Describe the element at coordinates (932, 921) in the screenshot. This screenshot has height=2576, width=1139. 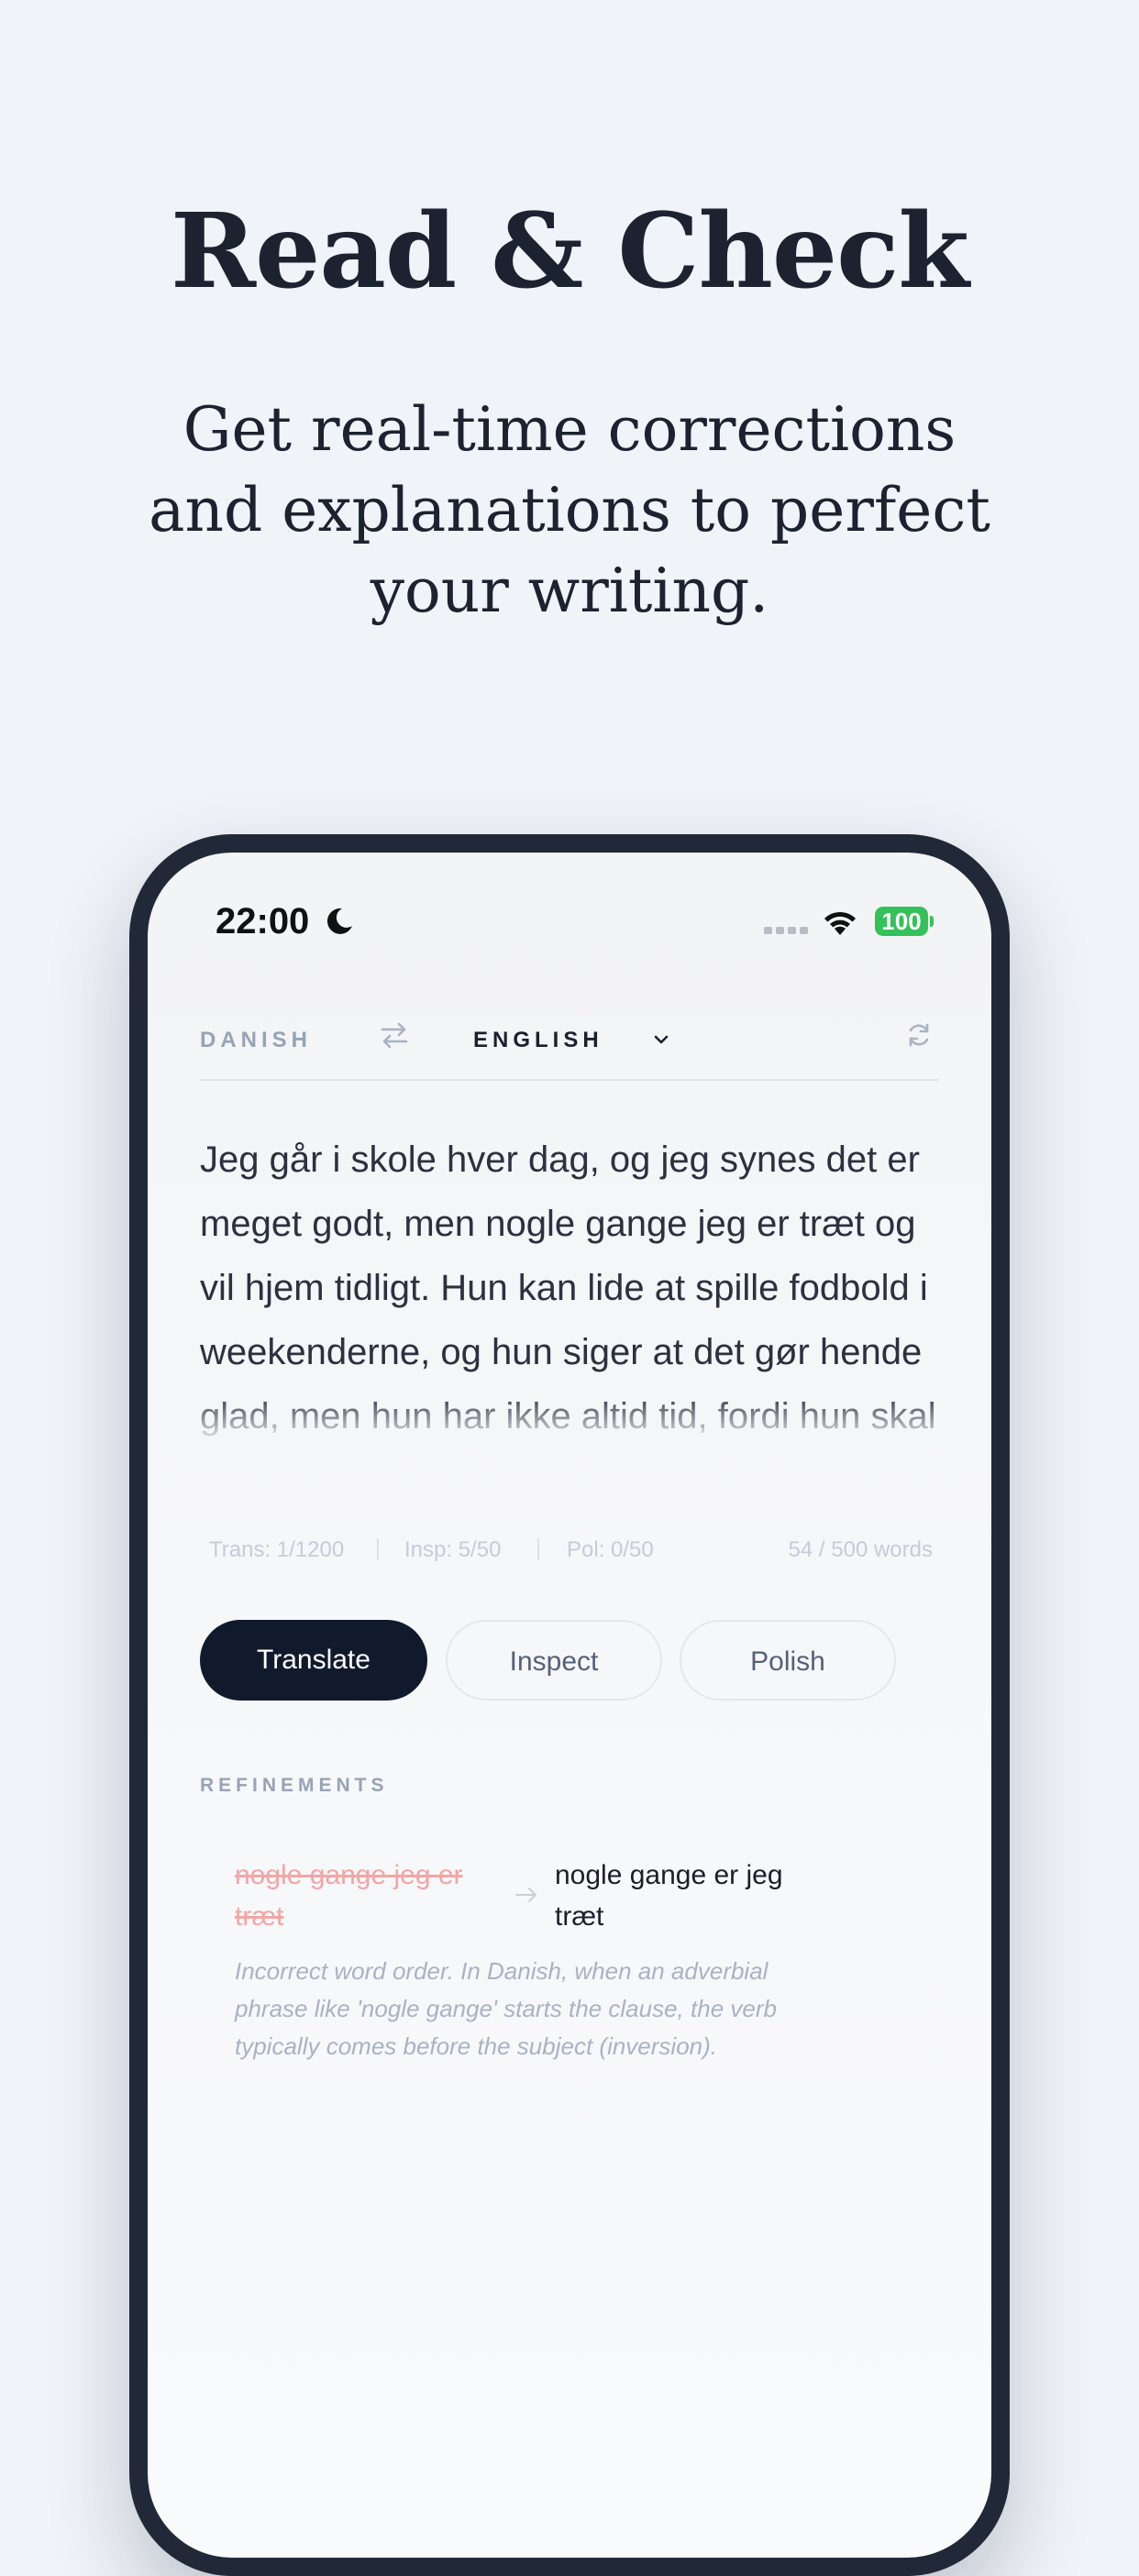
I see `battery-cap` at that location.